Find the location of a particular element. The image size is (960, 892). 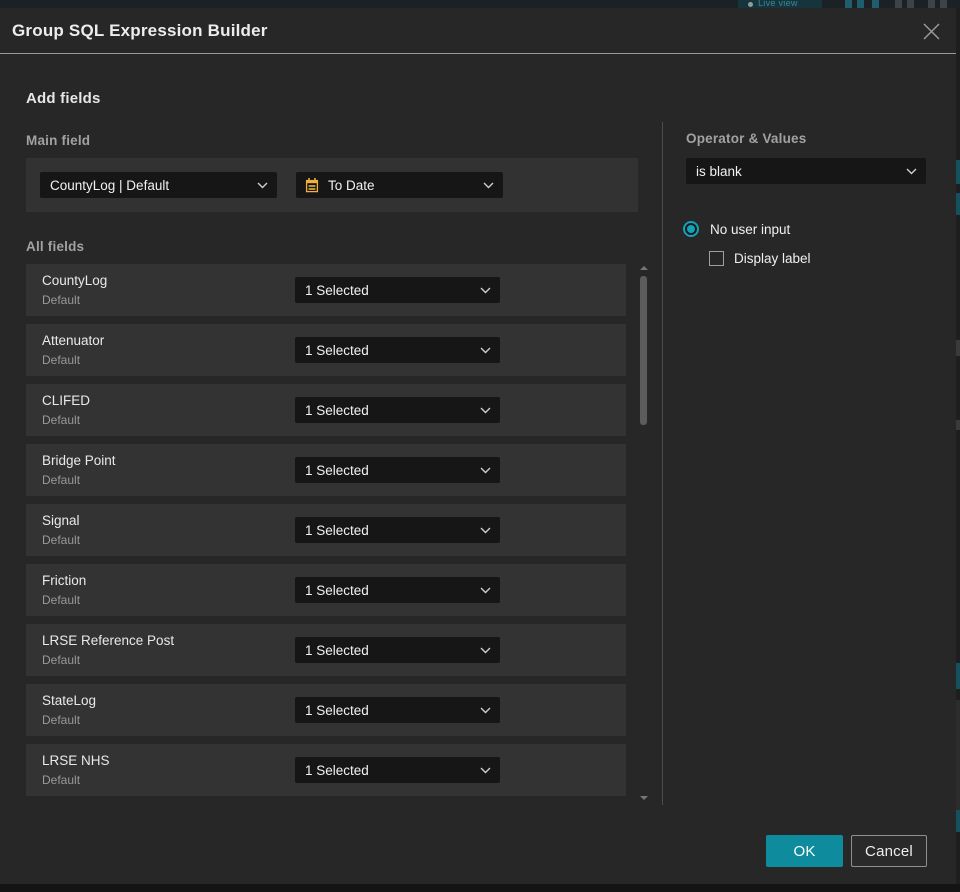

no-user-input-radio: No user input is located at coordinates (736, 229).